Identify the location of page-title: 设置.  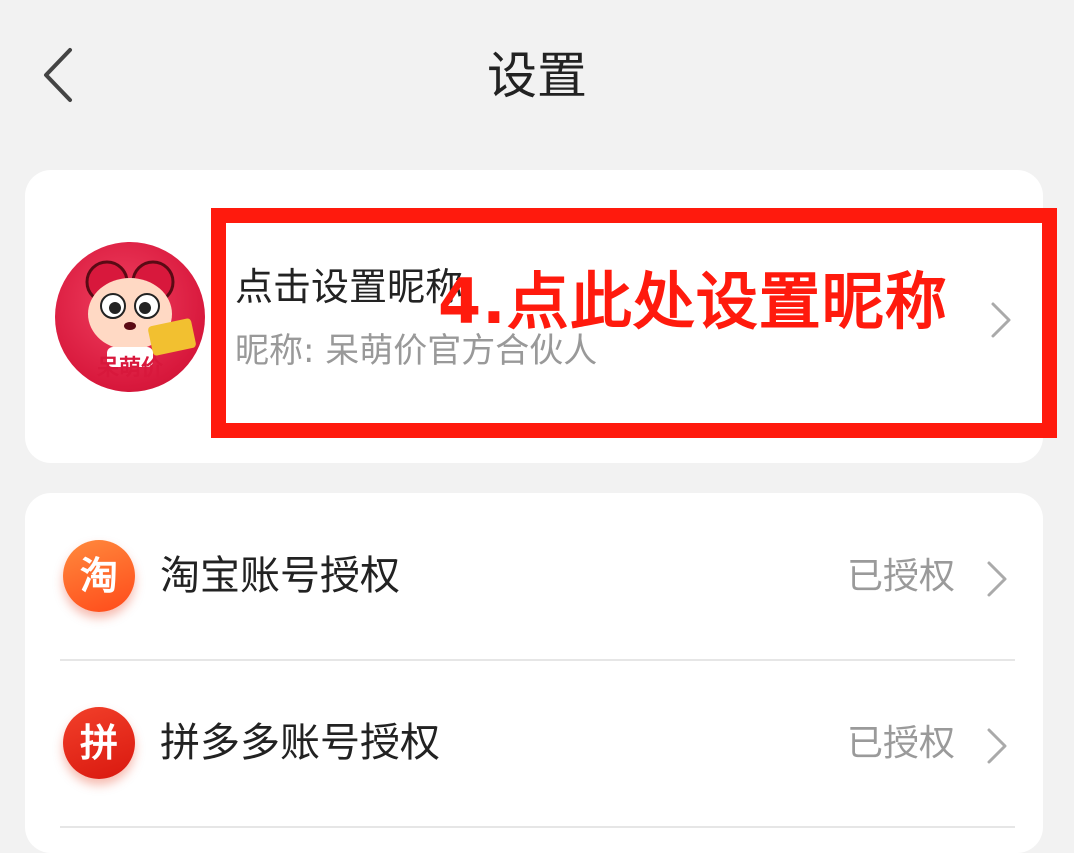
(537, 76).